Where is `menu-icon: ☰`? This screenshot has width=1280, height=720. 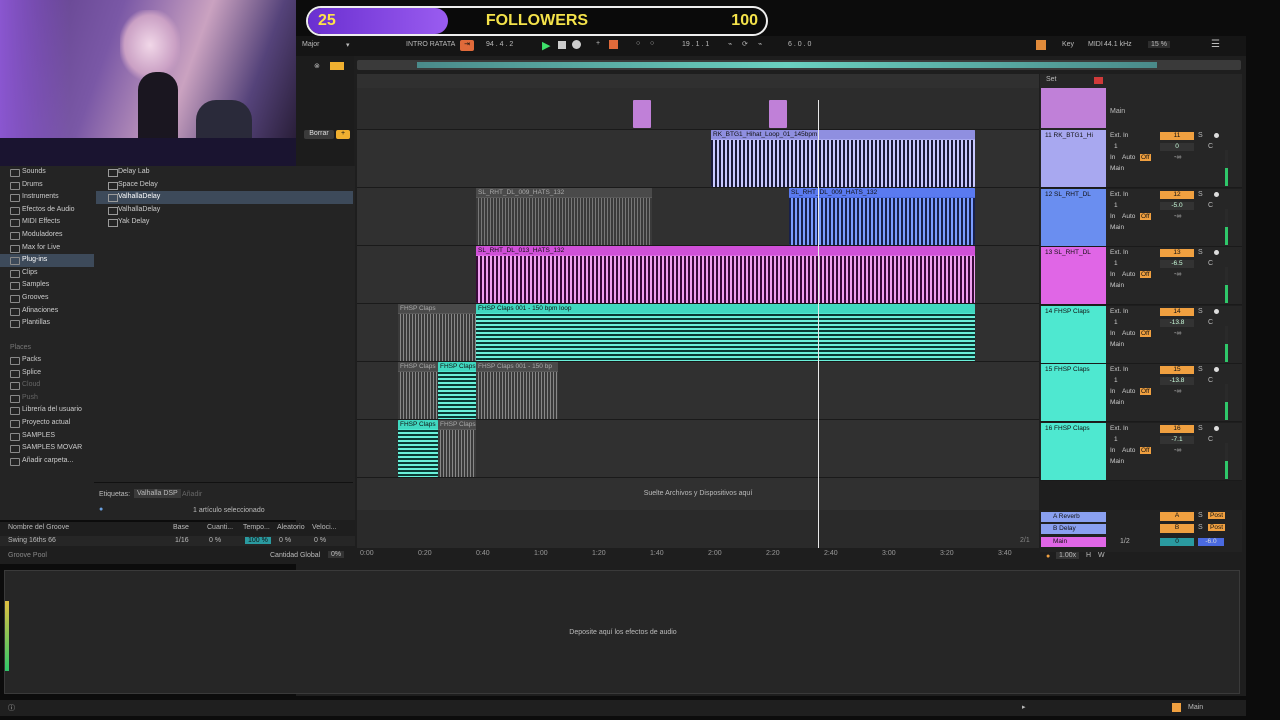 menu-icon: ☰ is located at coordinates (1215, 44).